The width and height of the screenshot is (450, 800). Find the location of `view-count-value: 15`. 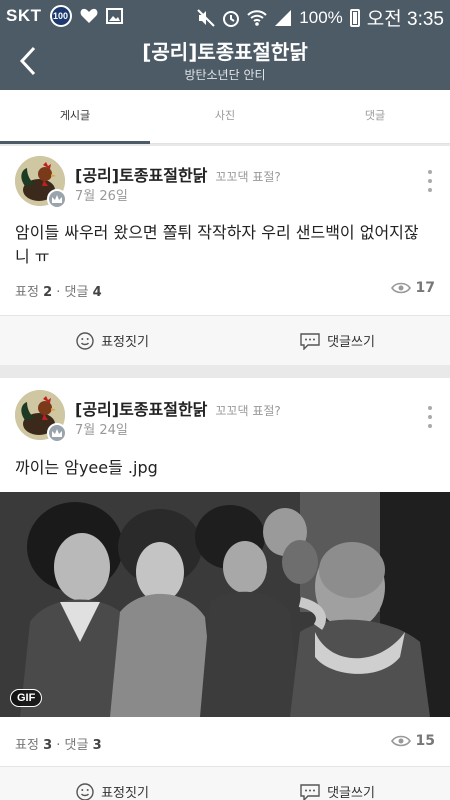

view-count-value: 15 is located at coordinates (425, 741).